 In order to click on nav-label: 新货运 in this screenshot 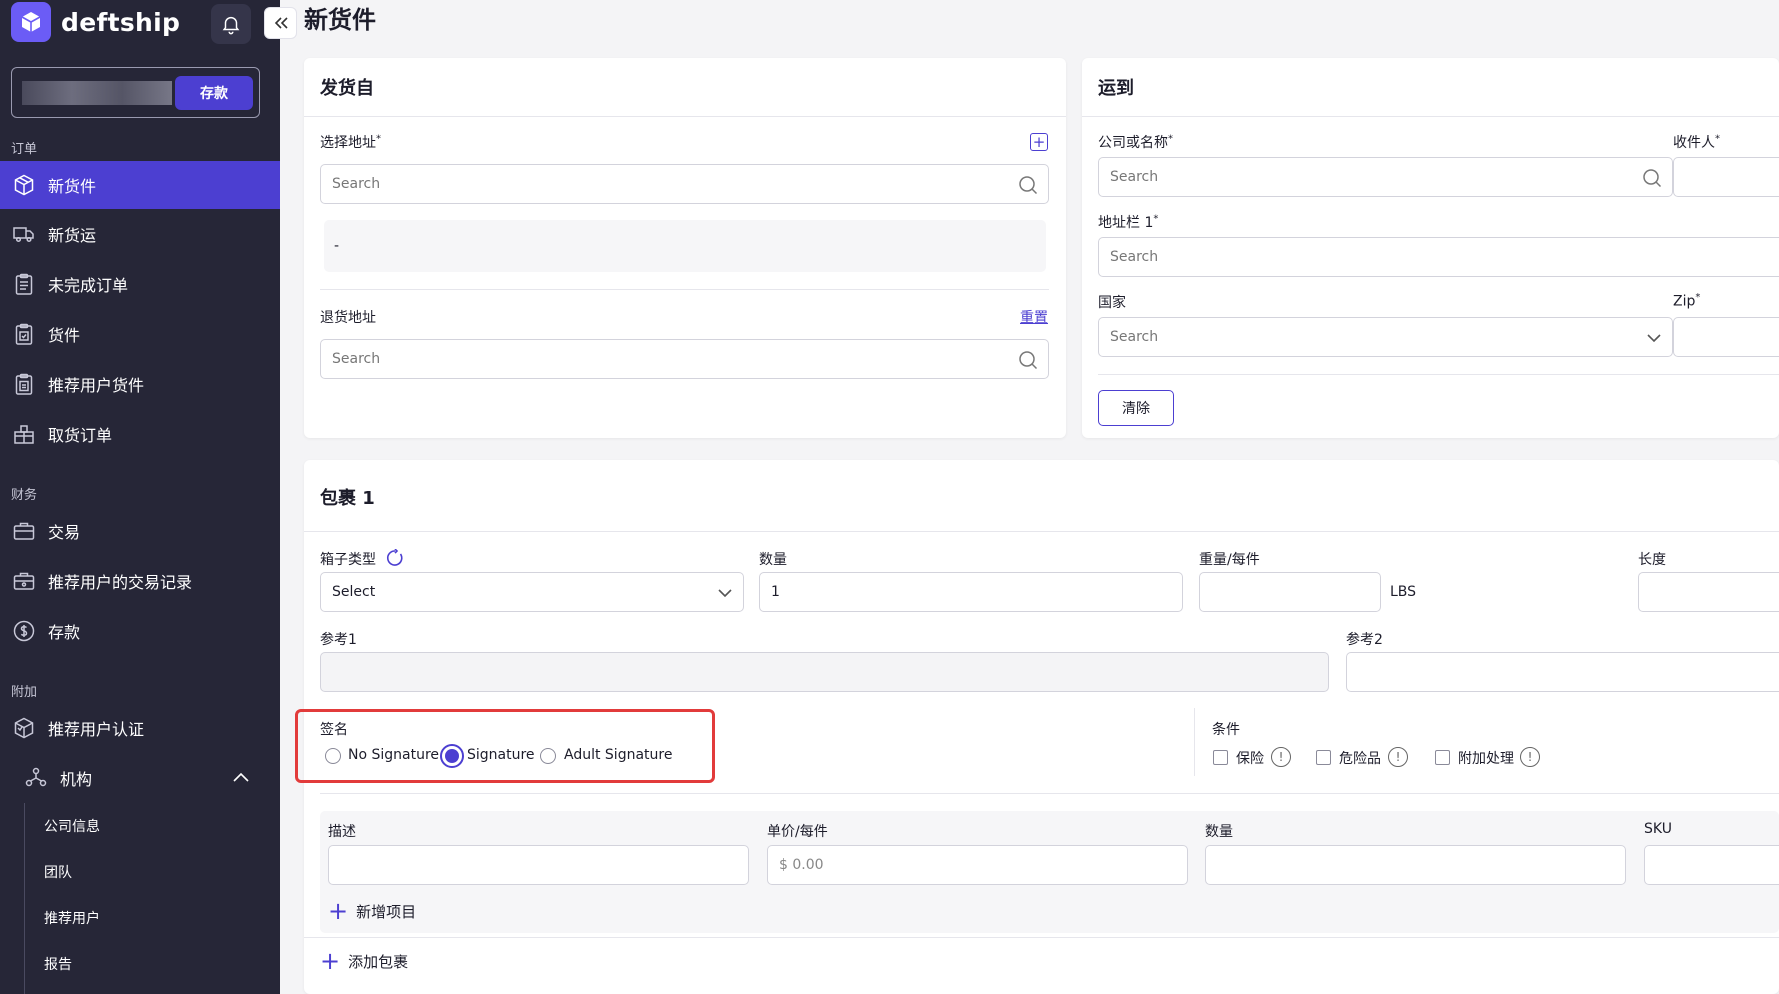, I will do `click(72, 235)`.